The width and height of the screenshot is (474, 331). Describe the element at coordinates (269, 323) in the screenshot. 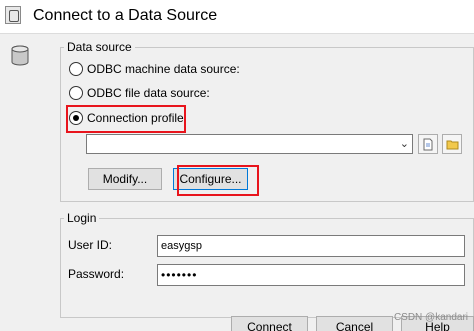

I see `connect-button: Connect` at that location.